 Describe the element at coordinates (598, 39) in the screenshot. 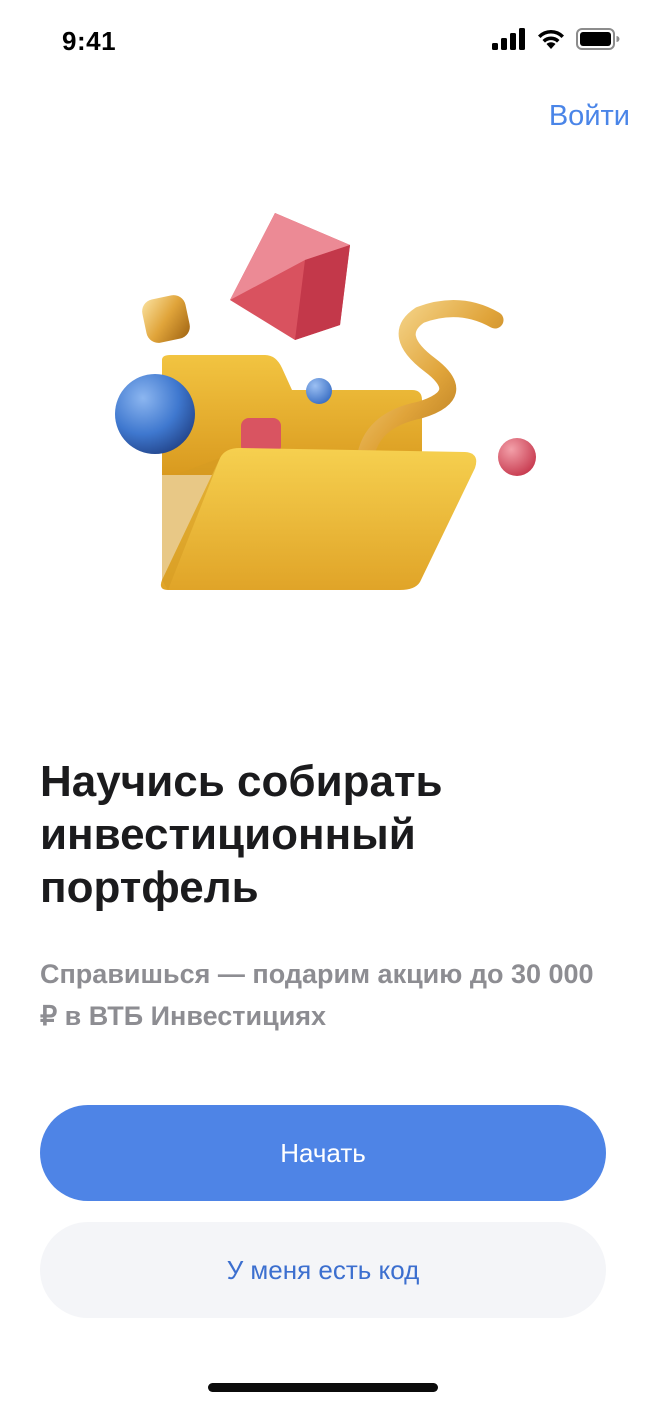

I see `battery-icon` at that location.